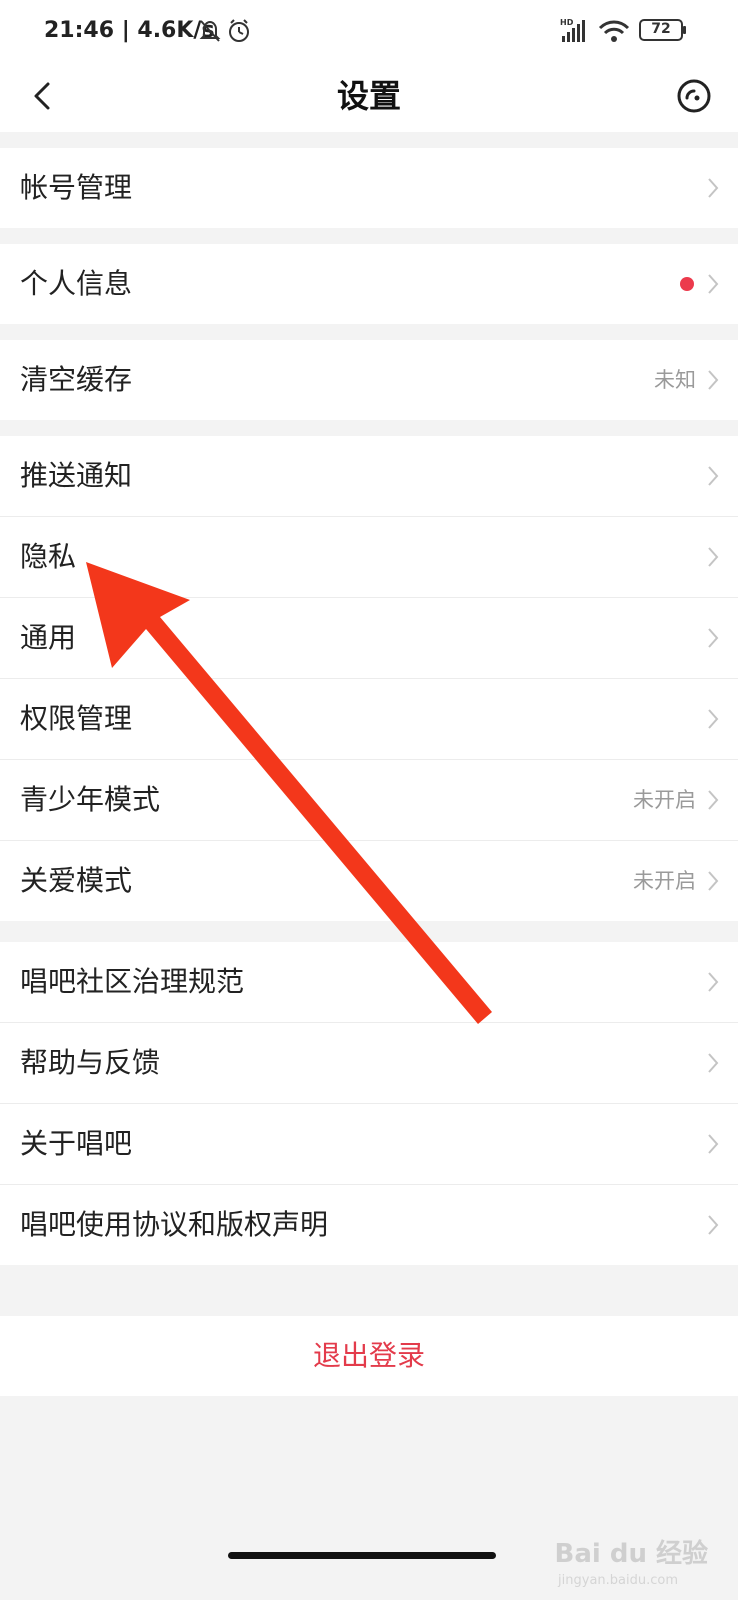 The height and width of the screenshot is (1600, 738). I want to click on row-general: 通用, so click(369, 638).